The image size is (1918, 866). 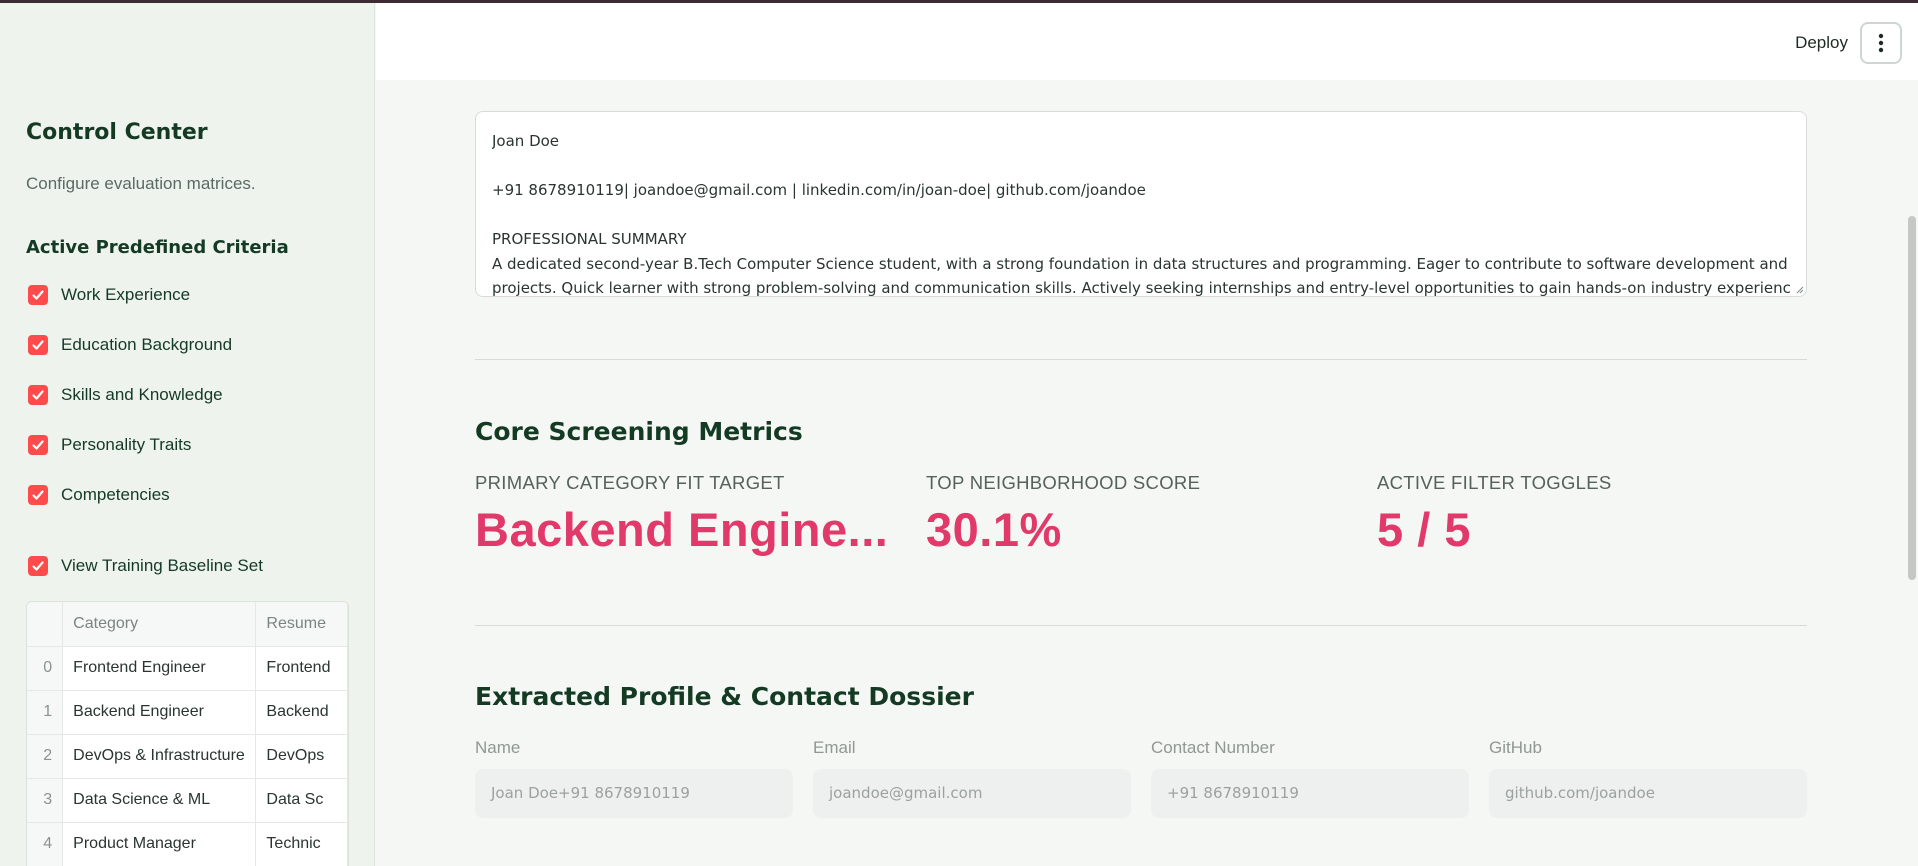 What do you see at coordinates (1310, 793) in the screenshot?
I see `contact-number-field: +91 8678910119` at bounding box center [1310, 793].